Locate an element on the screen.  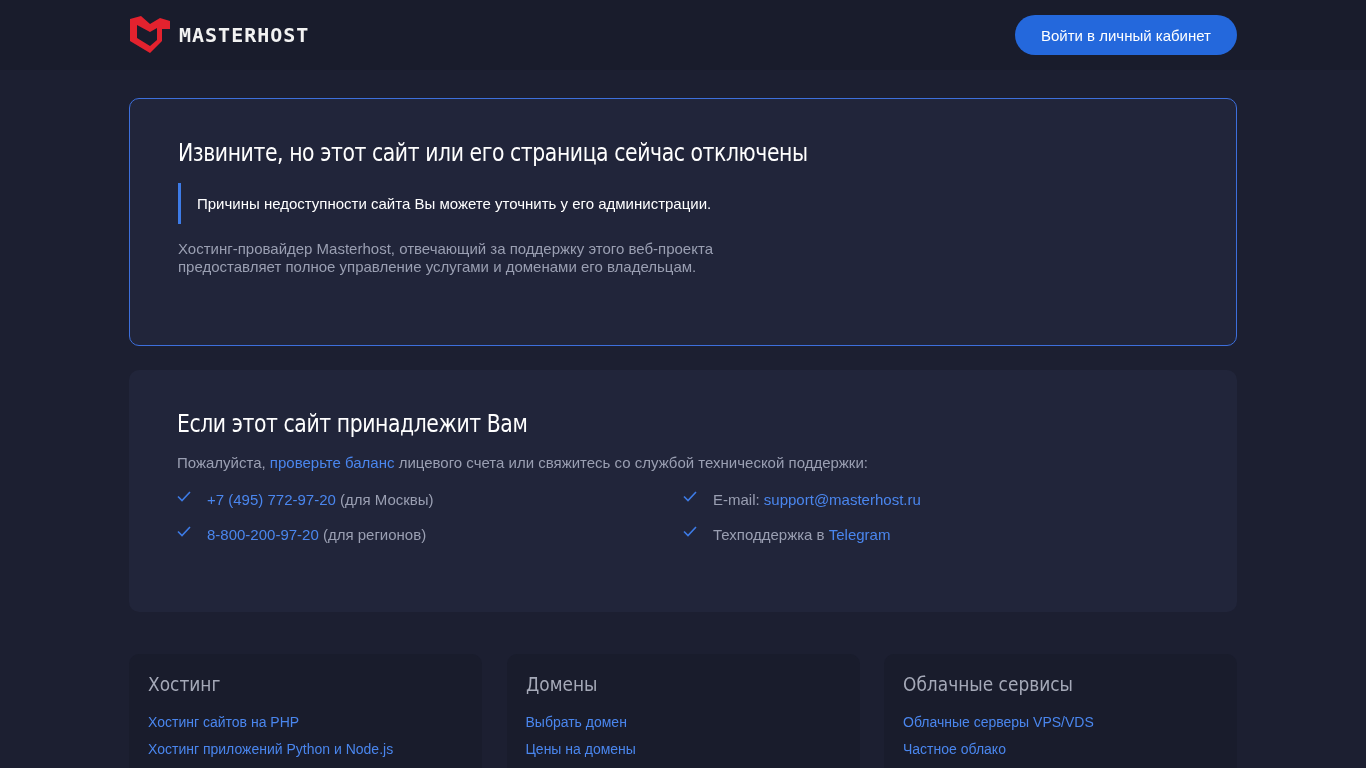
link: +7 (495) 772-97-20 is located at coordinates (271, 499).